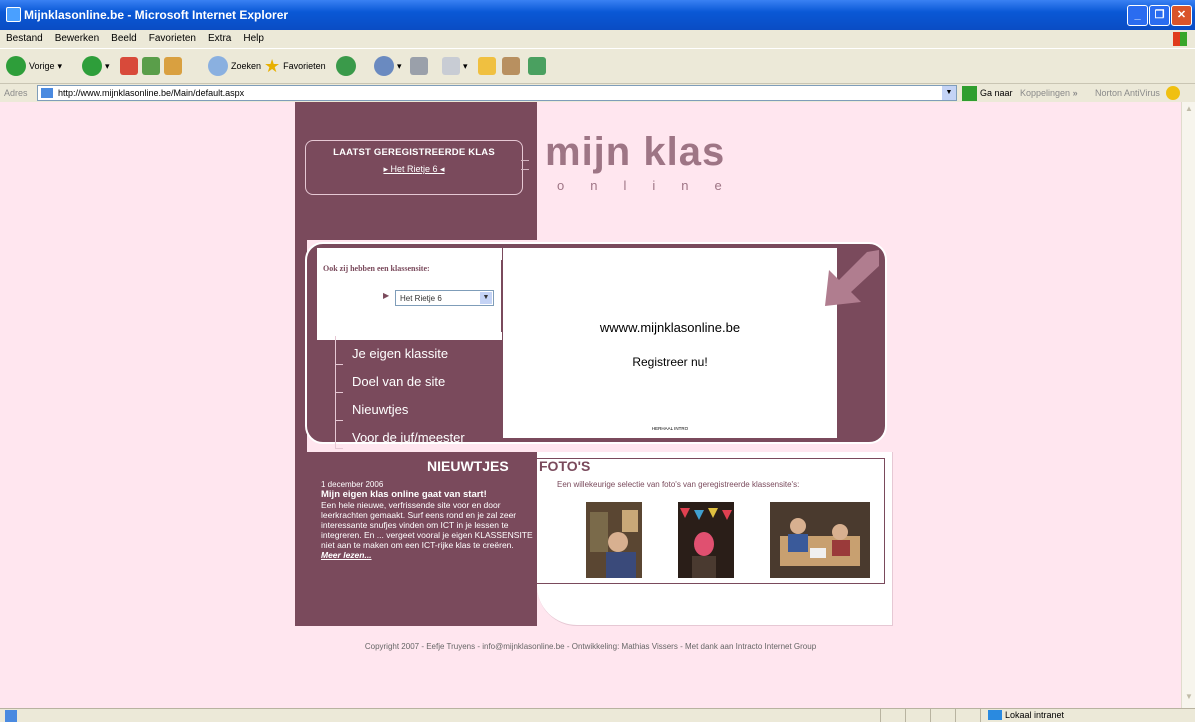 The height and width of the screenshot is (722, 1195). Describe the element at coordinates (412, 383) in the screenshot. I see `nav-item-doel: Doel van de site` at that location.